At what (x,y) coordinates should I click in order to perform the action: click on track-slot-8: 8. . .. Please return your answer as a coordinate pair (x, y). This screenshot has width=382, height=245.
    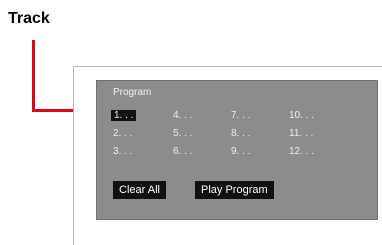
    Looking at the image, I should click on (240, 133).